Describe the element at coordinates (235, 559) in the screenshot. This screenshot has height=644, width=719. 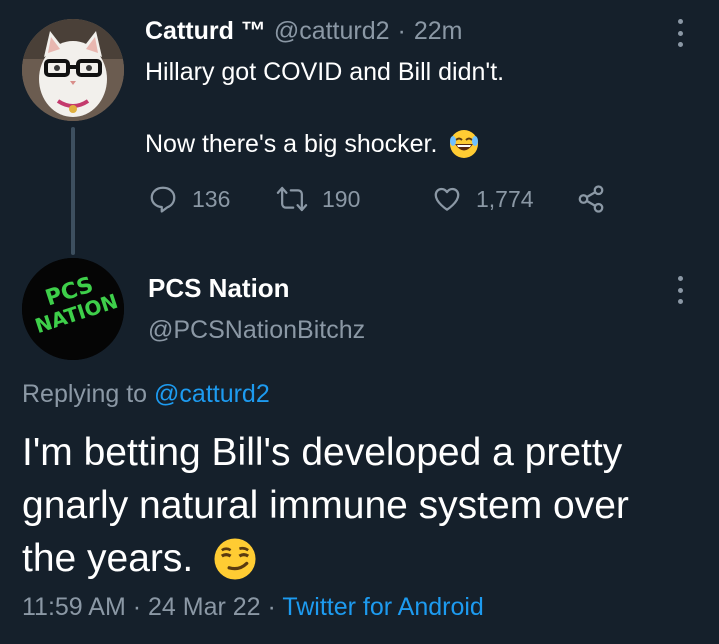
I see `smirking-face-emoji-icon` at that location.